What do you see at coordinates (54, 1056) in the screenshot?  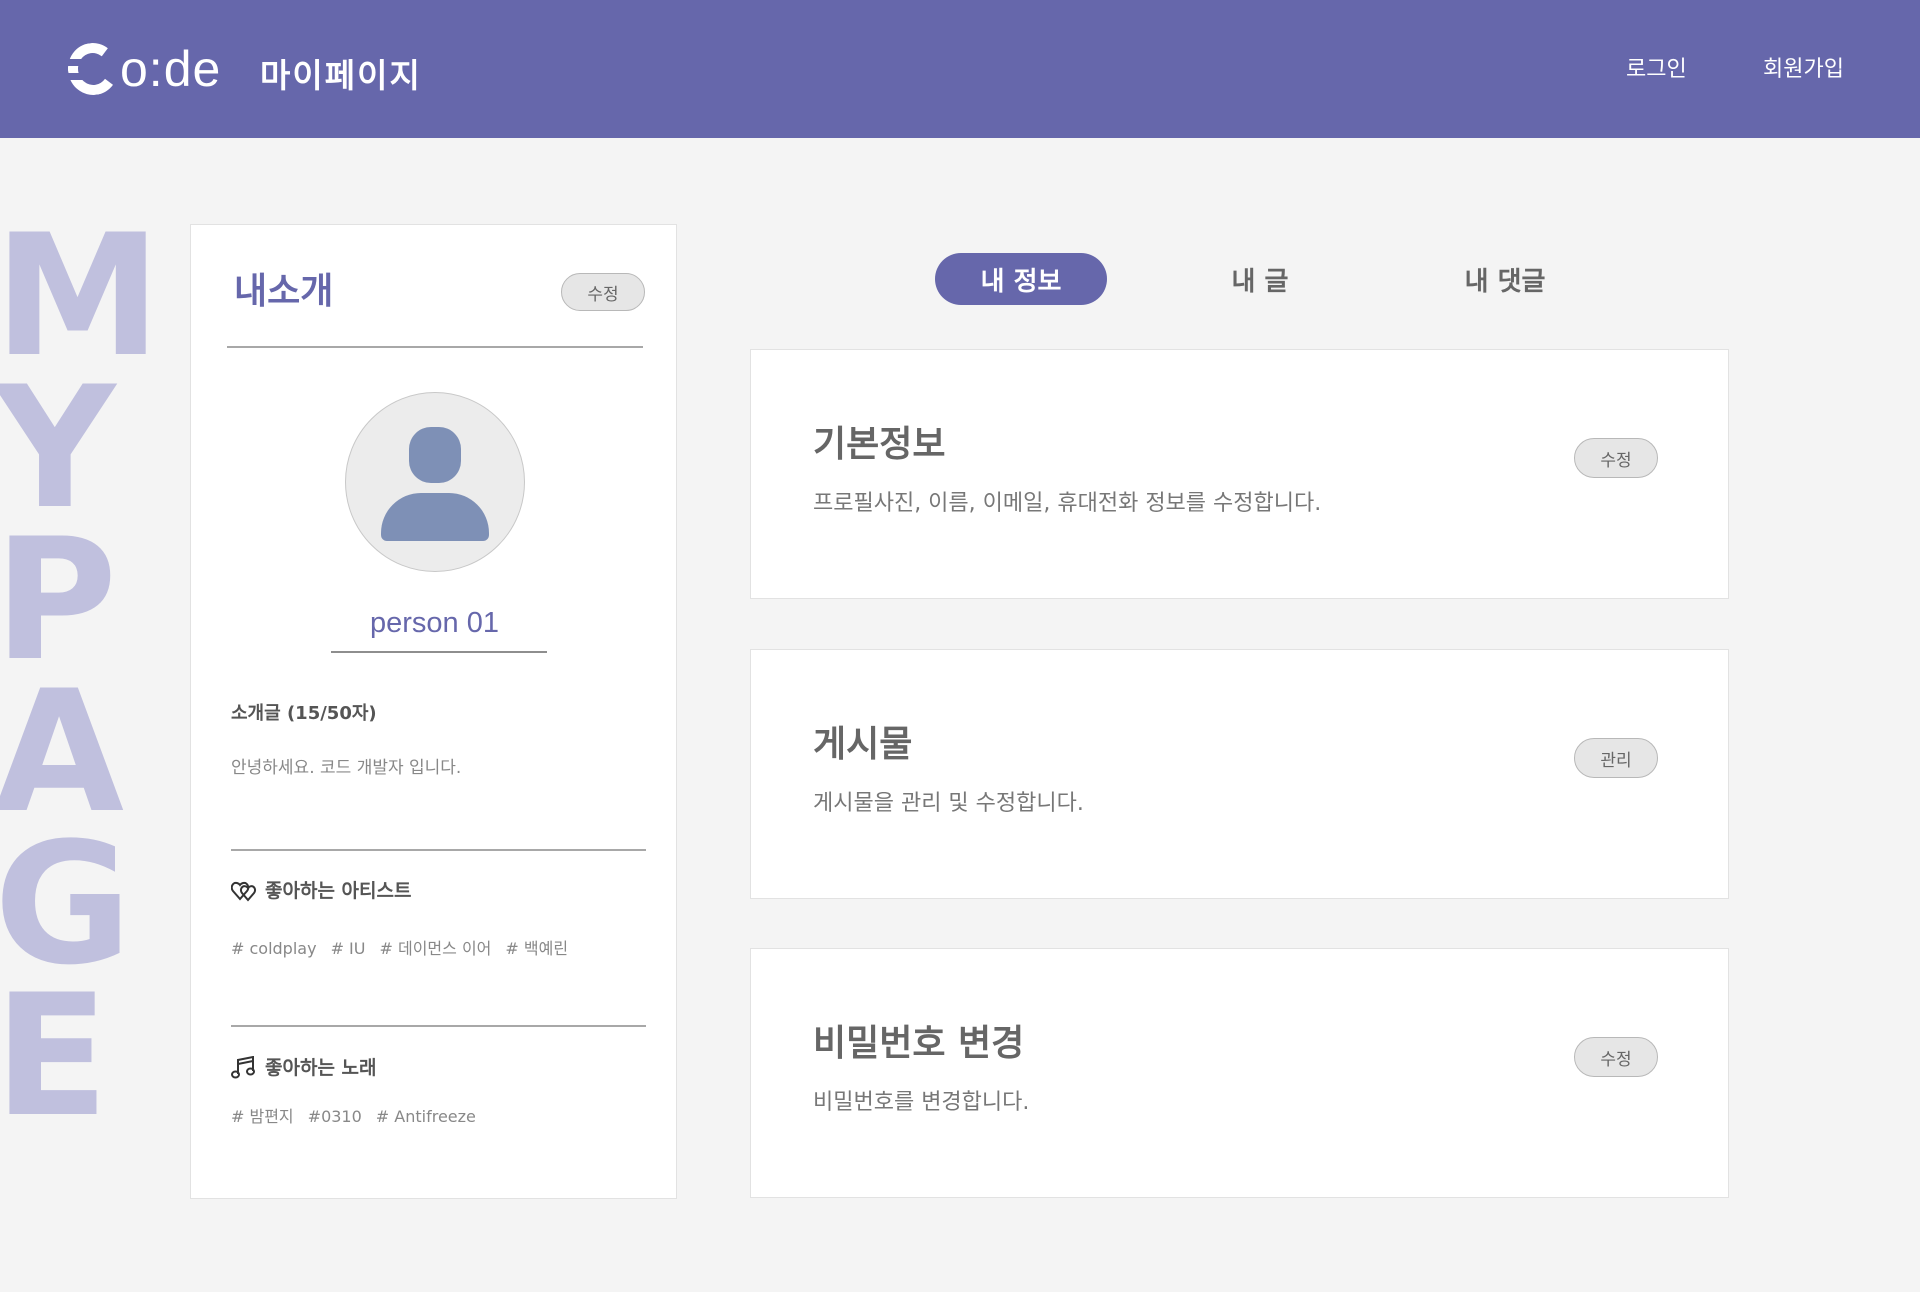 I see `side-letter: E` at bounding box center [54, 1056].